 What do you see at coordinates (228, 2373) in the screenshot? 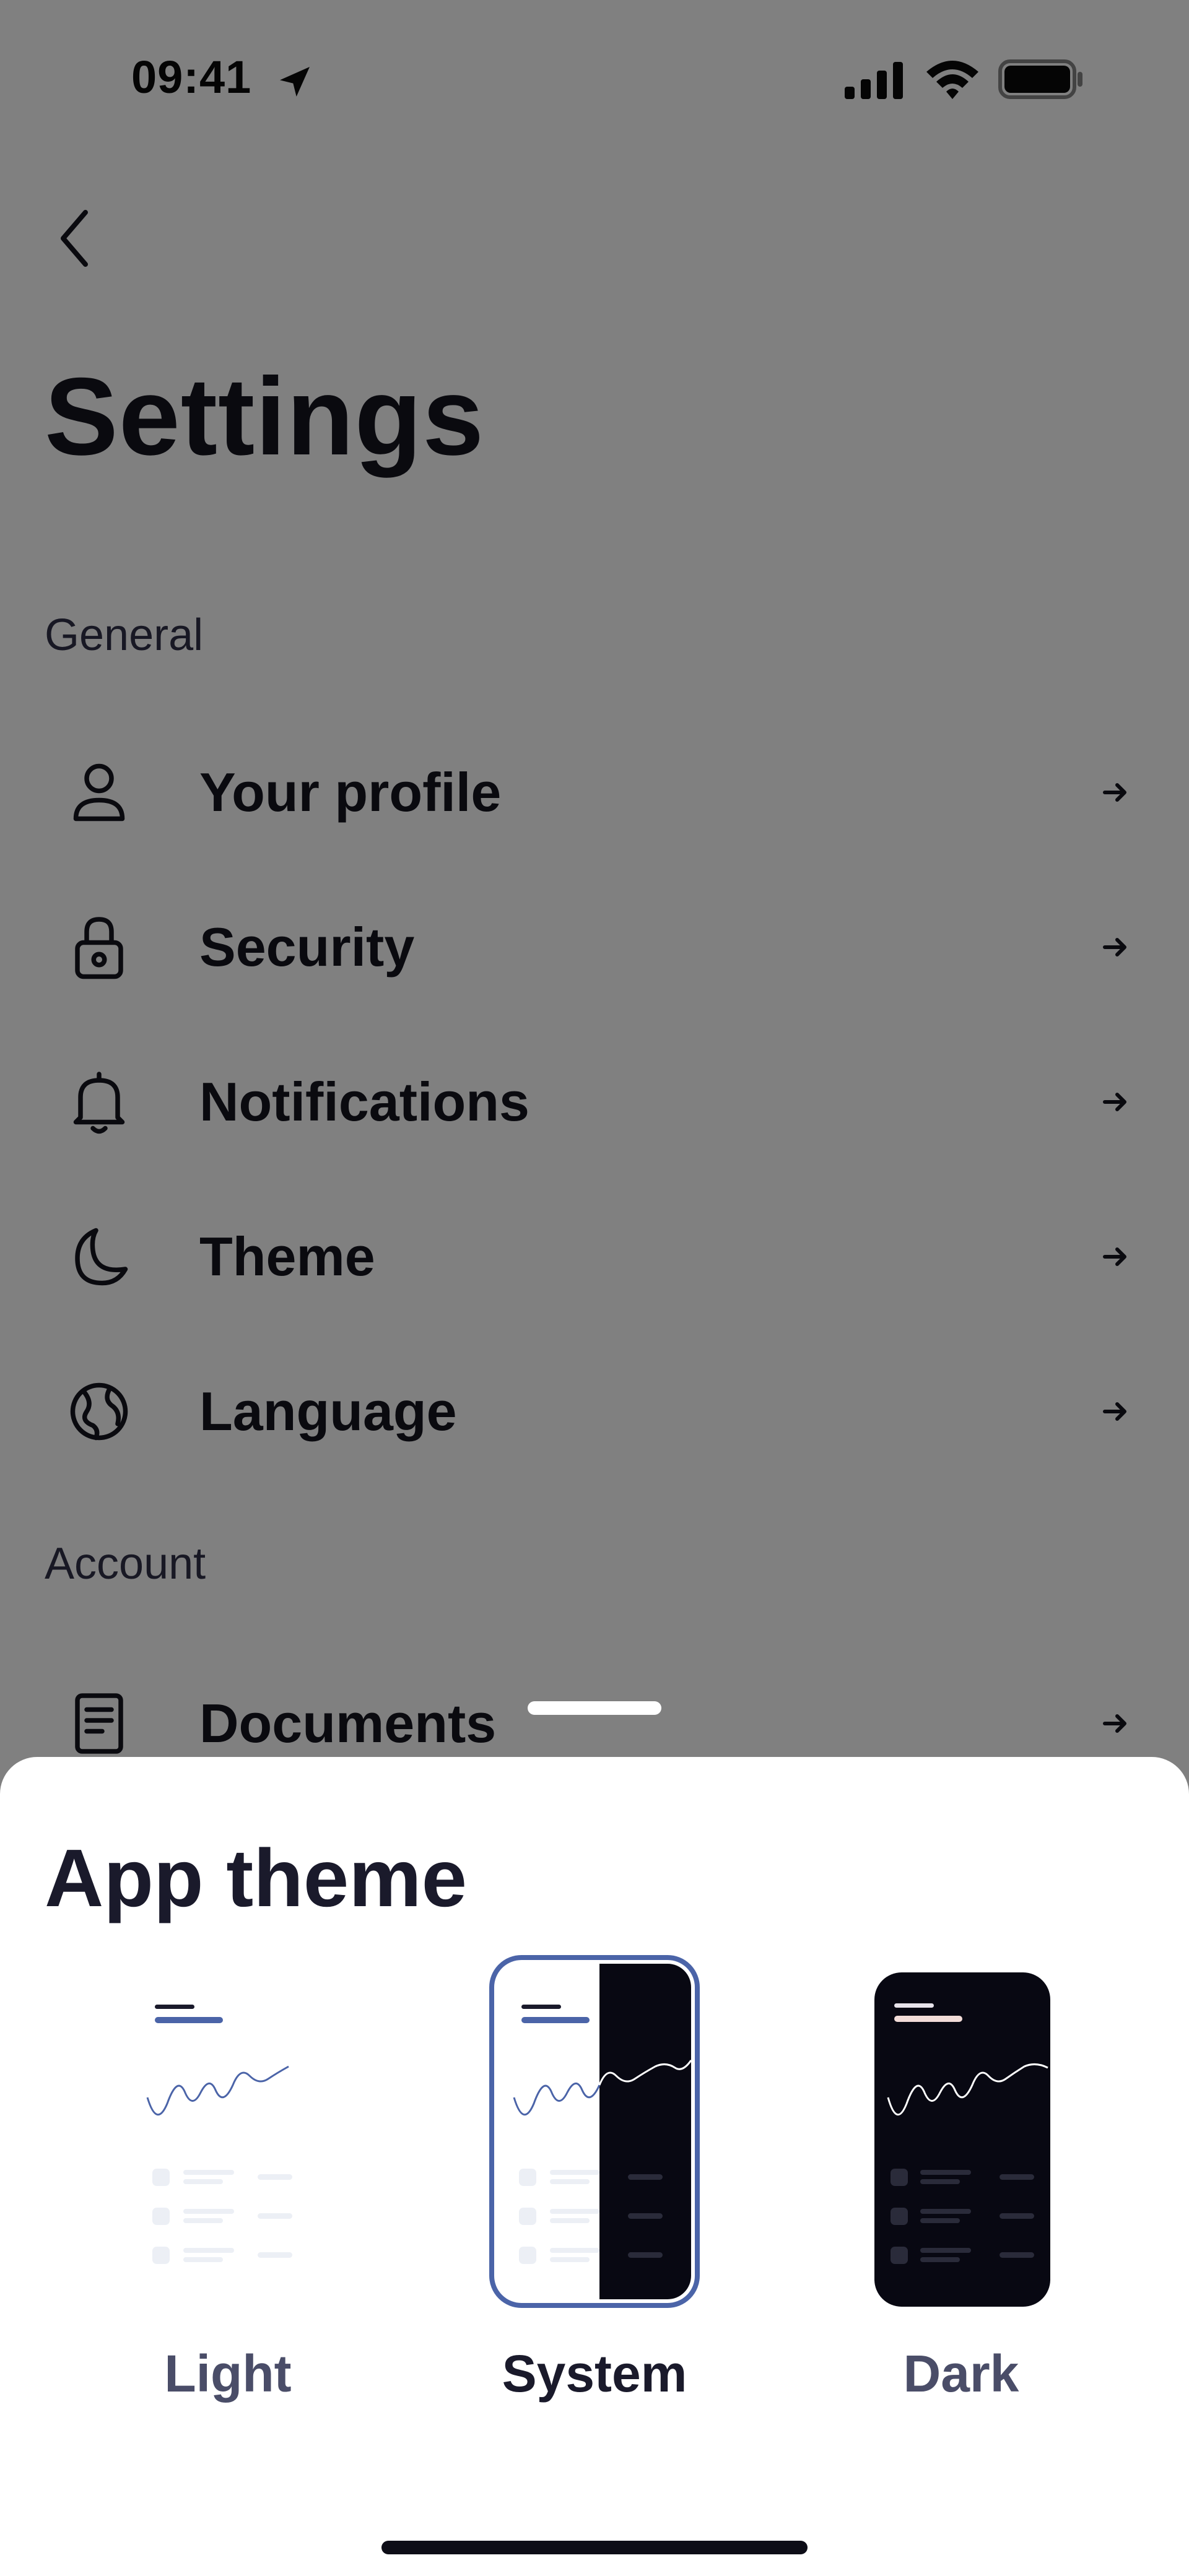
I see `theme-option-label: Light` at bounding box center [228, 2373].